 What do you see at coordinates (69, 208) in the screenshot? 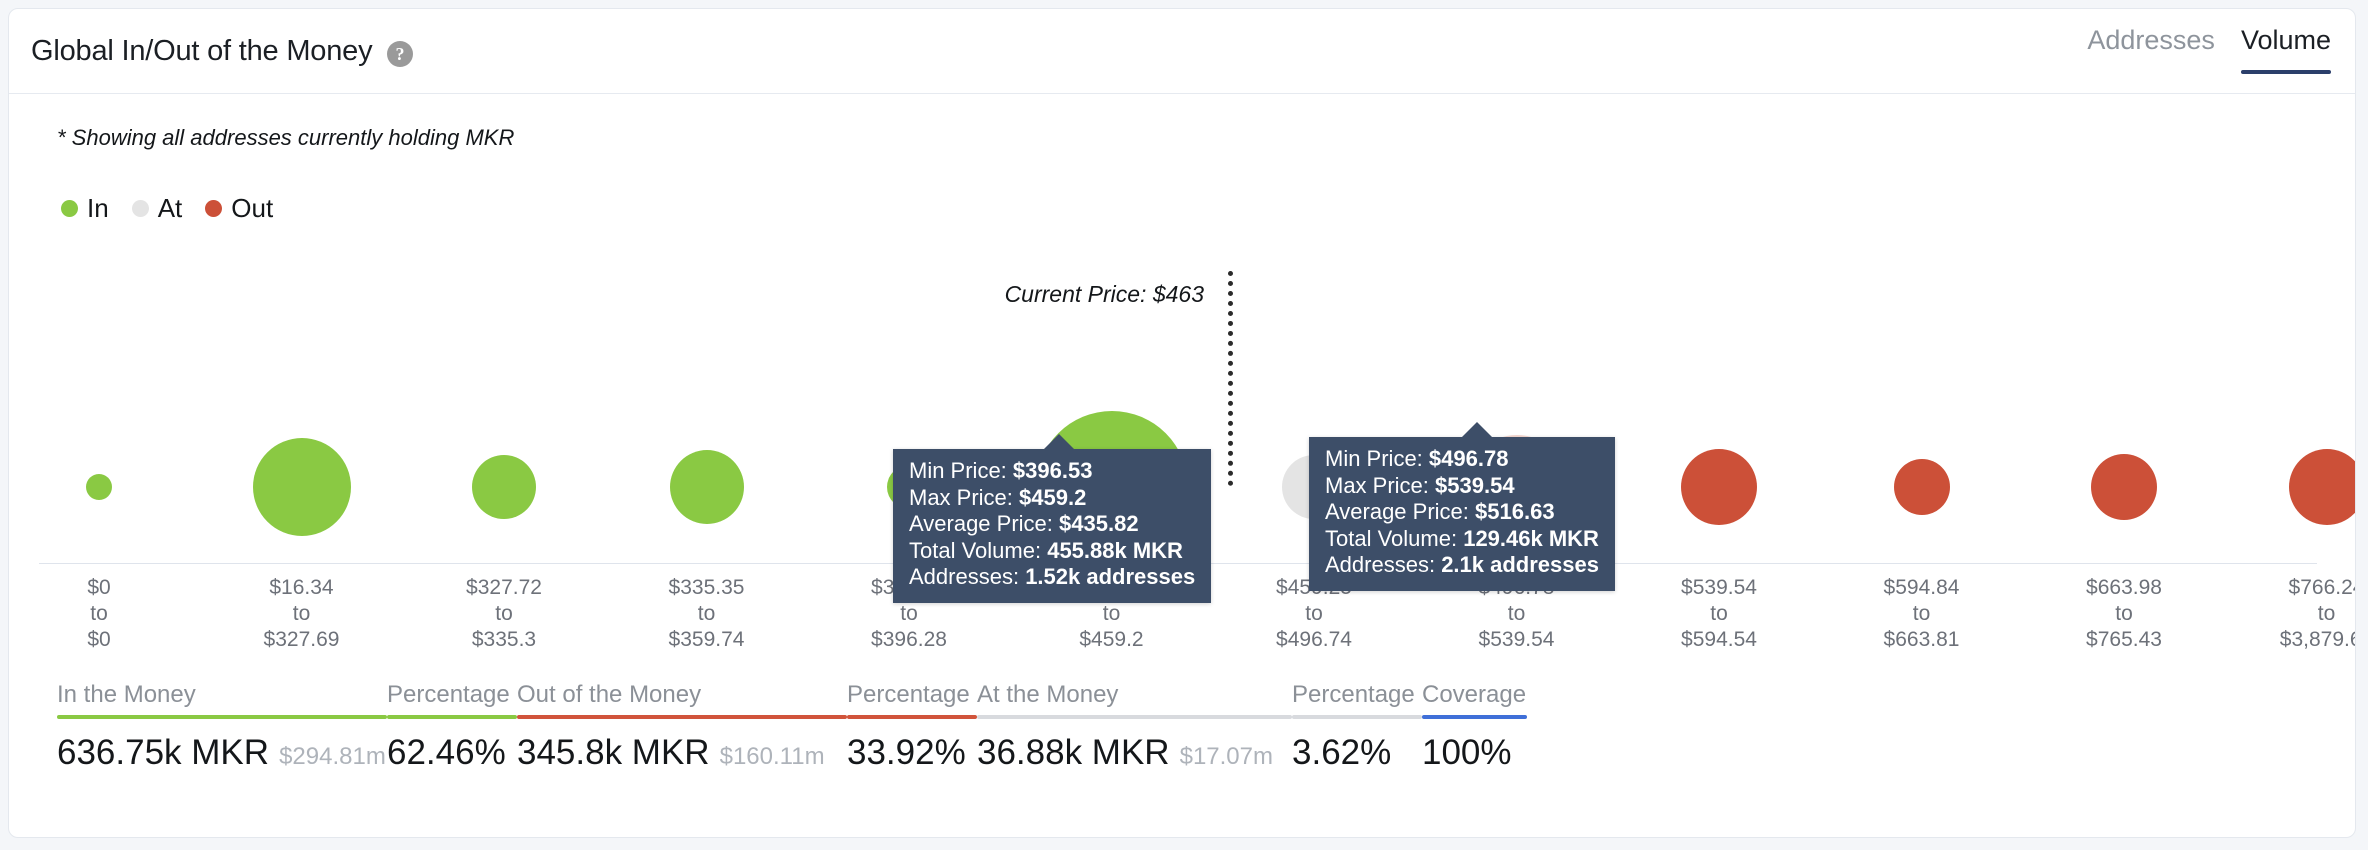
I see `legend-dot-in-icon` at bounding box center [69, 208].